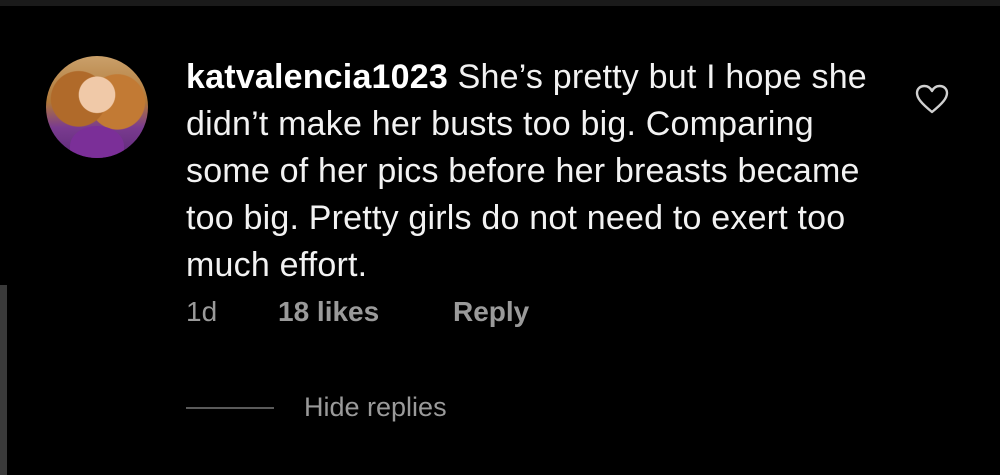  Describe the element at coordinates (491, 312) in the screenshot. I see `reply-button: Reply` at that location.